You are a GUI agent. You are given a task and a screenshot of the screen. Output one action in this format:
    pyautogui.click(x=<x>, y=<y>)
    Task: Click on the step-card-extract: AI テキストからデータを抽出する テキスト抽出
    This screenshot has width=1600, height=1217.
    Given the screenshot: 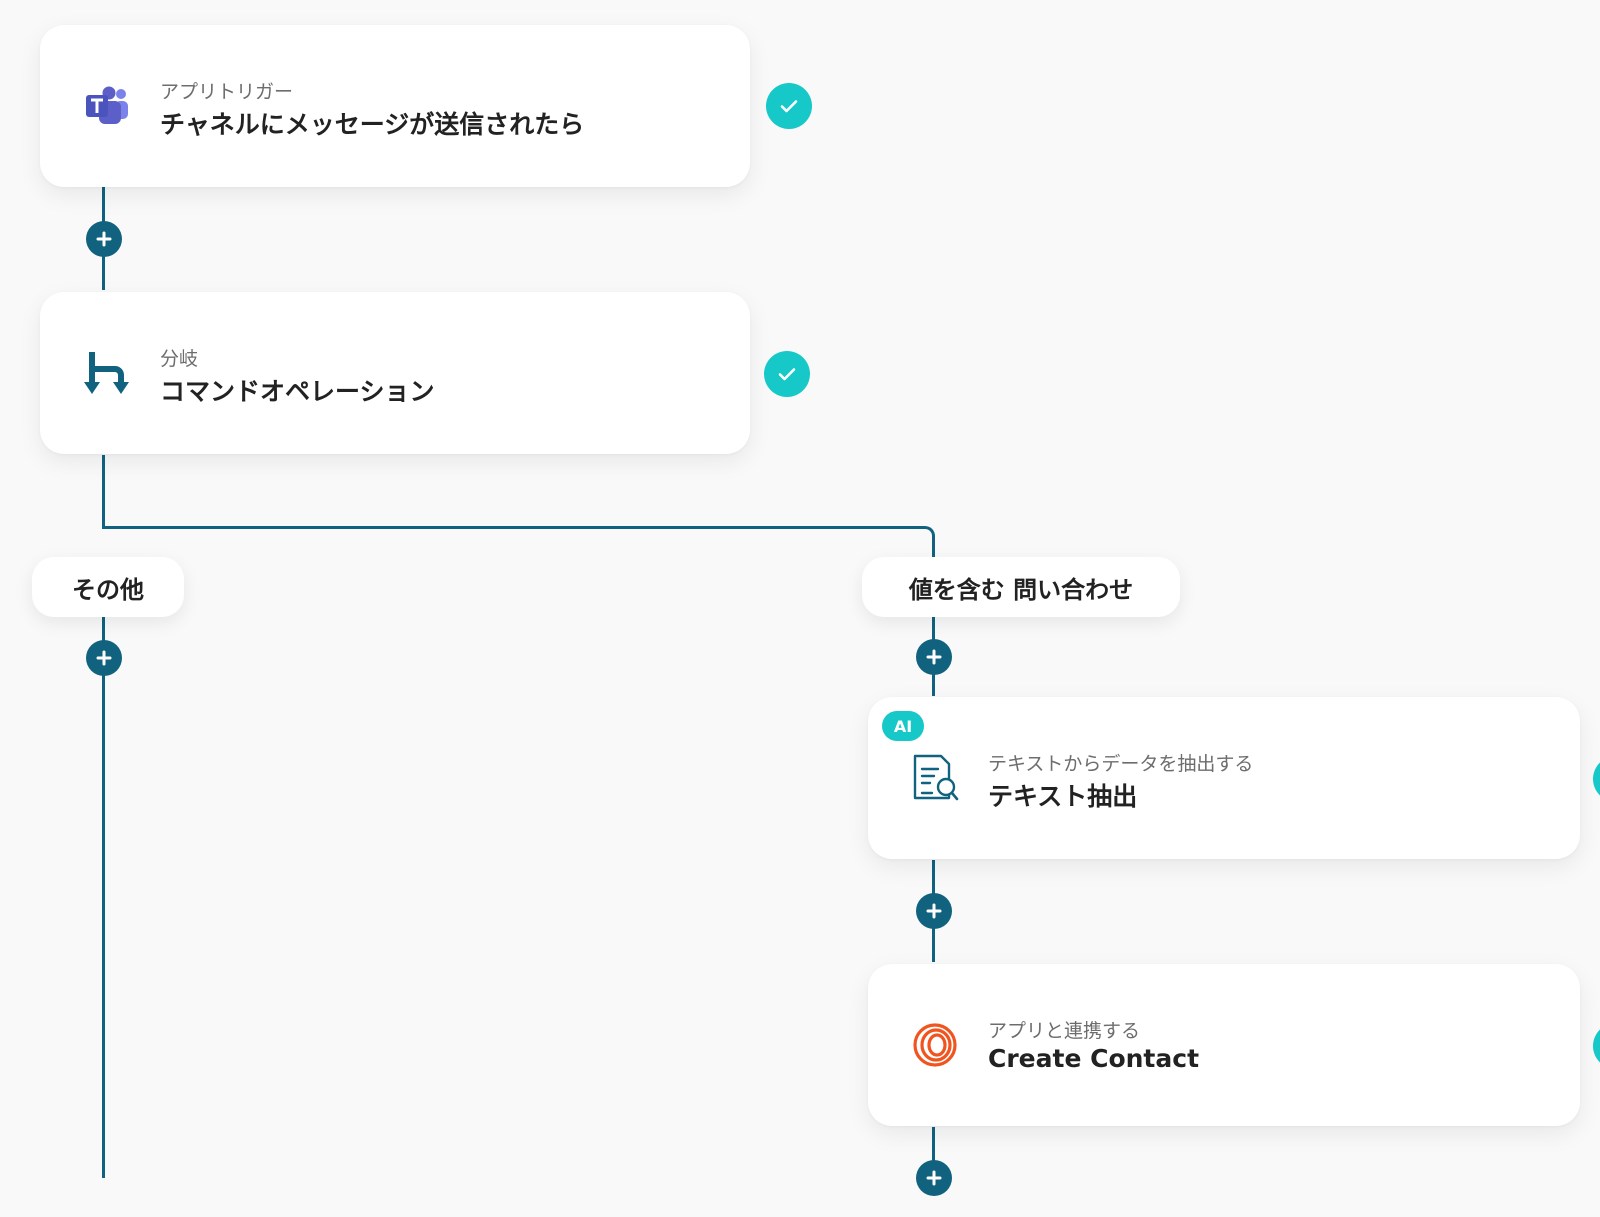 What is the action you would take?
    pyautogui.click(x=1224, y=778)
    